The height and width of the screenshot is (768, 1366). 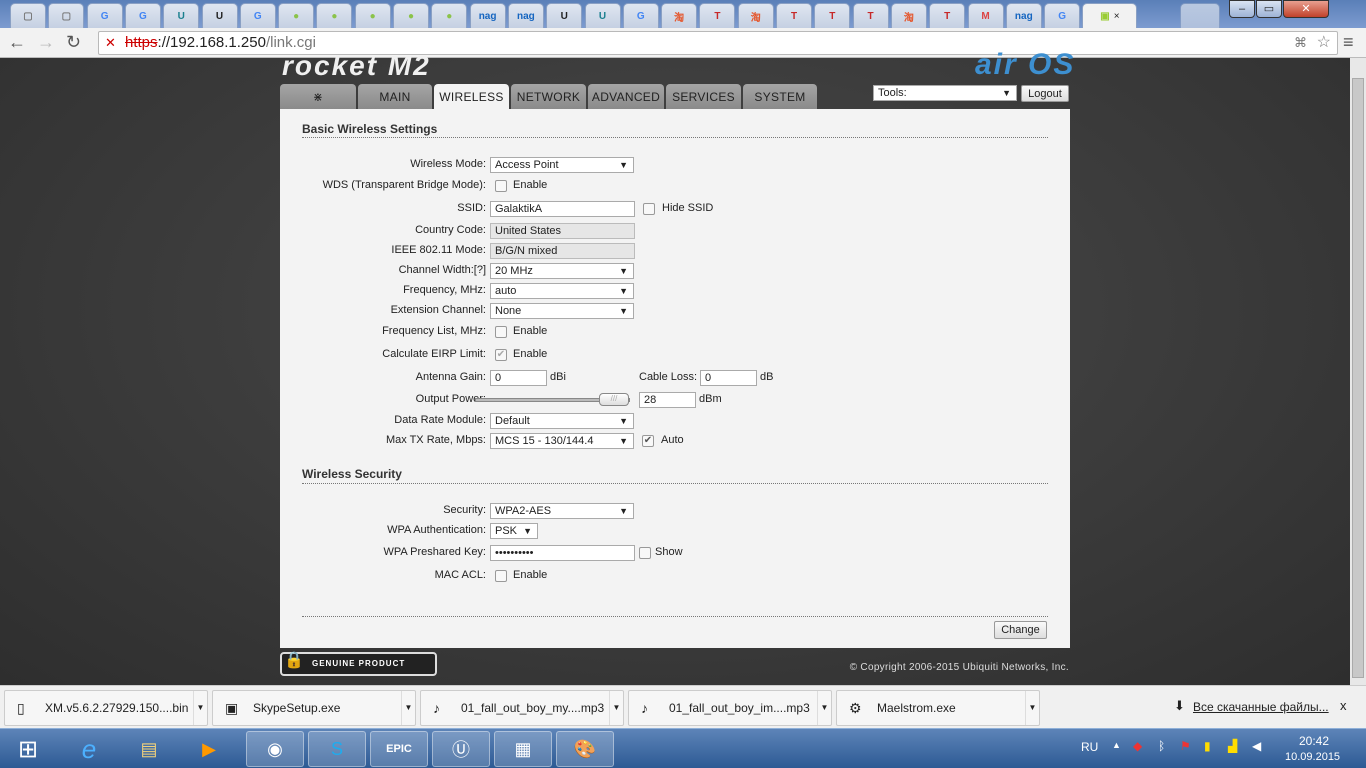 I want to click on eirp-checkbox: ✔, so click(x=501, y=355).